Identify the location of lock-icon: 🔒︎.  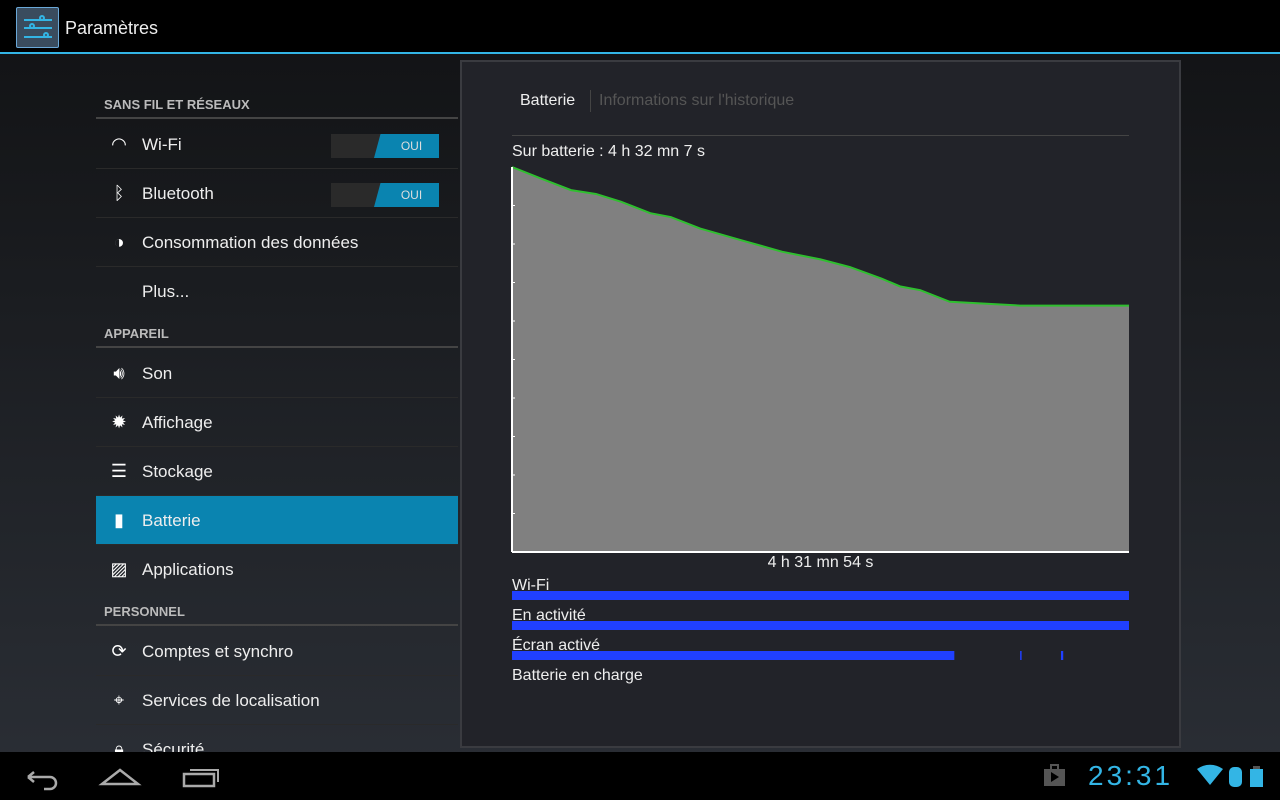
(119, 745).